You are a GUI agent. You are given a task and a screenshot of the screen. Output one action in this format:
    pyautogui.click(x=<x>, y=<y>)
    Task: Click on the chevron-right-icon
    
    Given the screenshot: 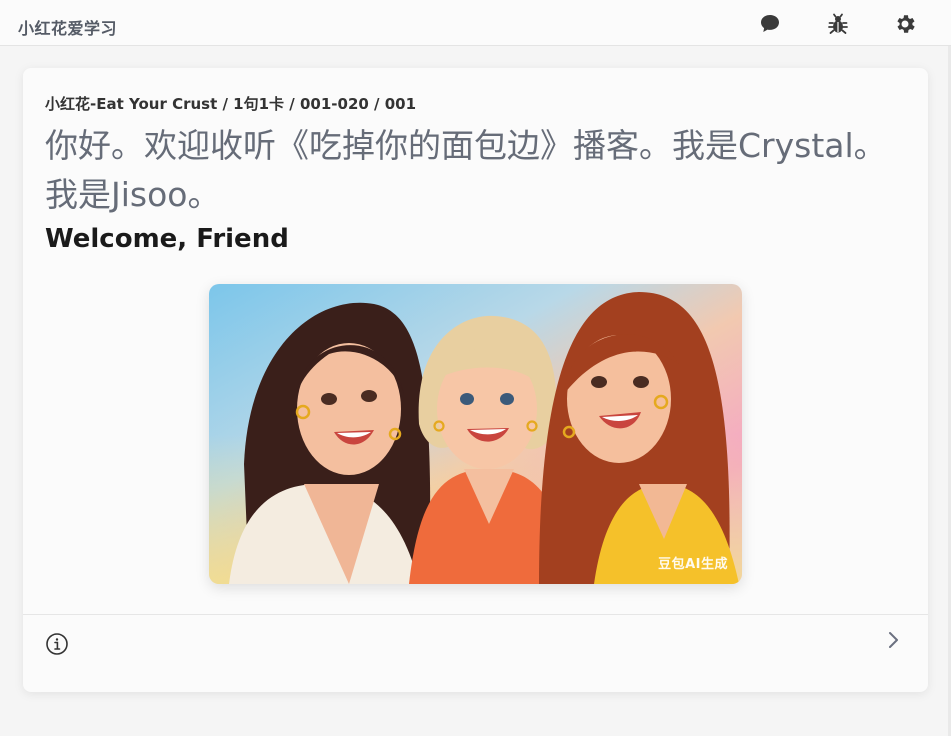 What is the action you would take?
    pyautogui.click(x=894, y=640)
    